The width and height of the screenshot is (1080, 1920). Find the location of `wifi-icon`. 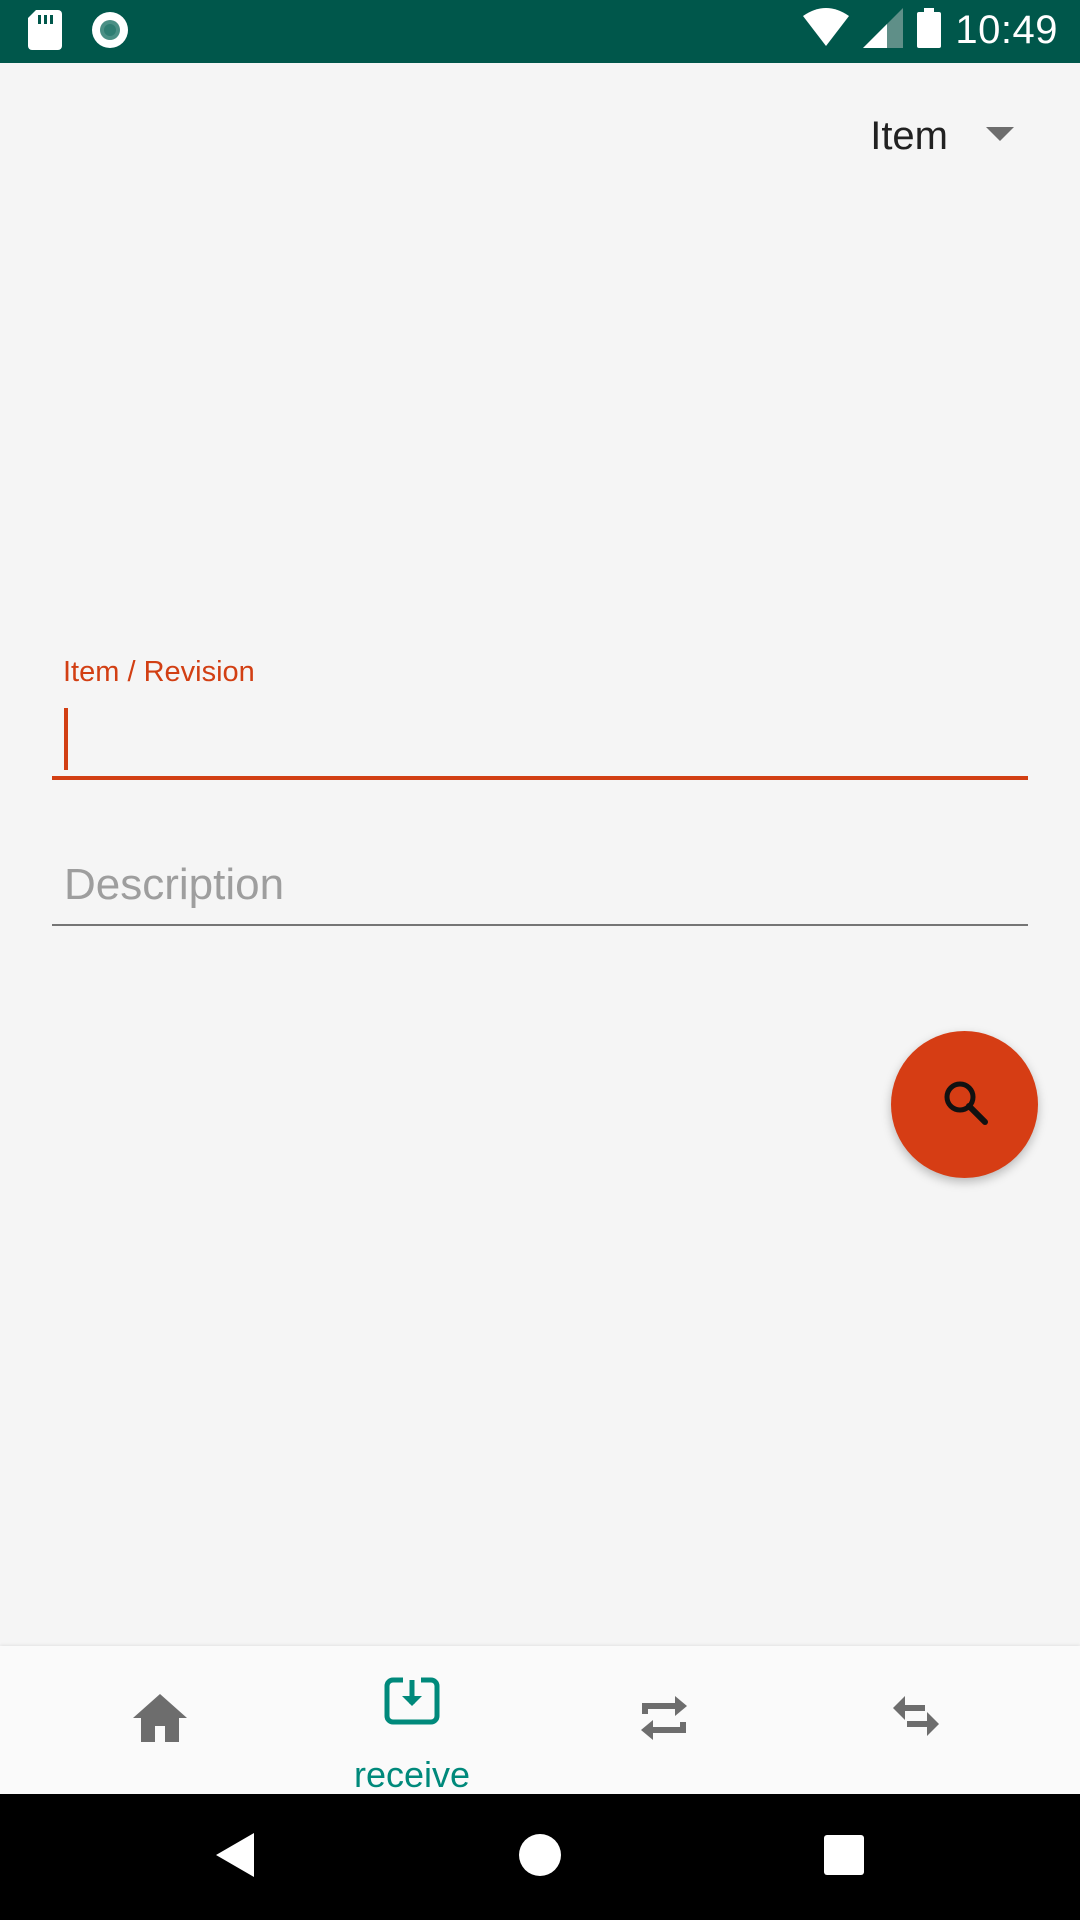

wifi-icon is located at coordinates (826, 30).